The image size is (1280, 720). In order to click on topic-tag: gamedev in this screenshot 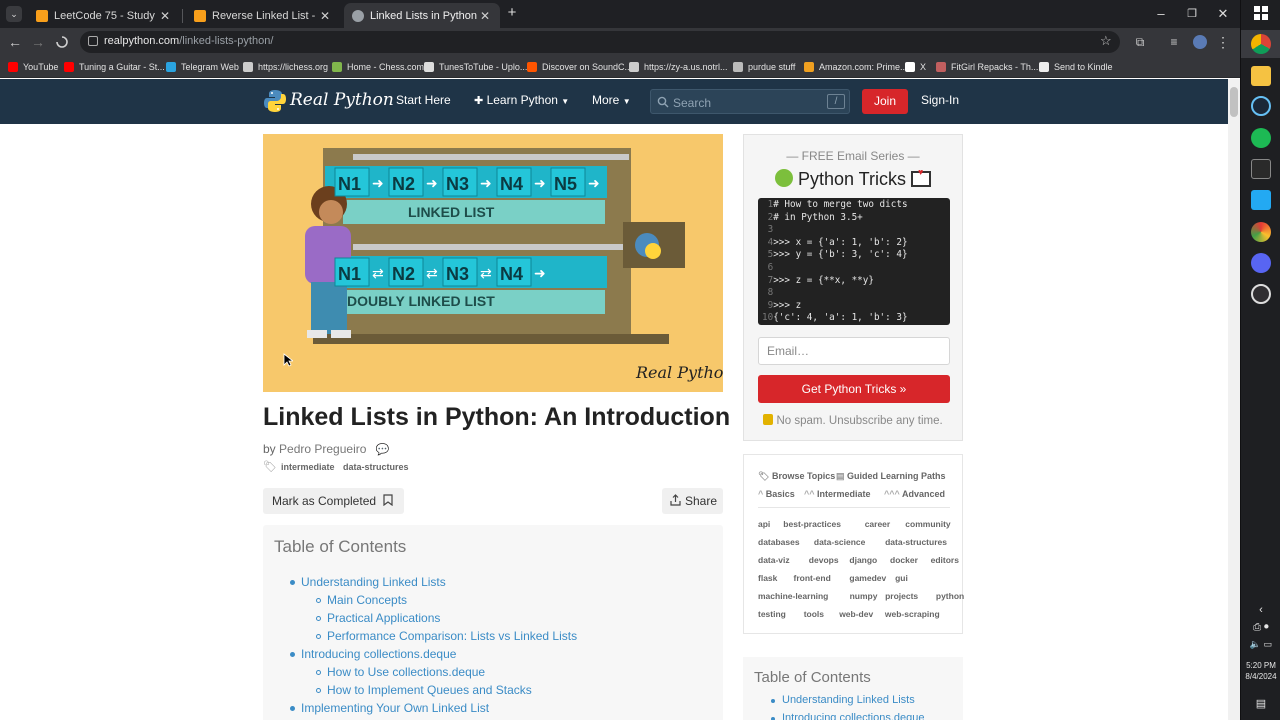, I will do `click(867, 578)`.